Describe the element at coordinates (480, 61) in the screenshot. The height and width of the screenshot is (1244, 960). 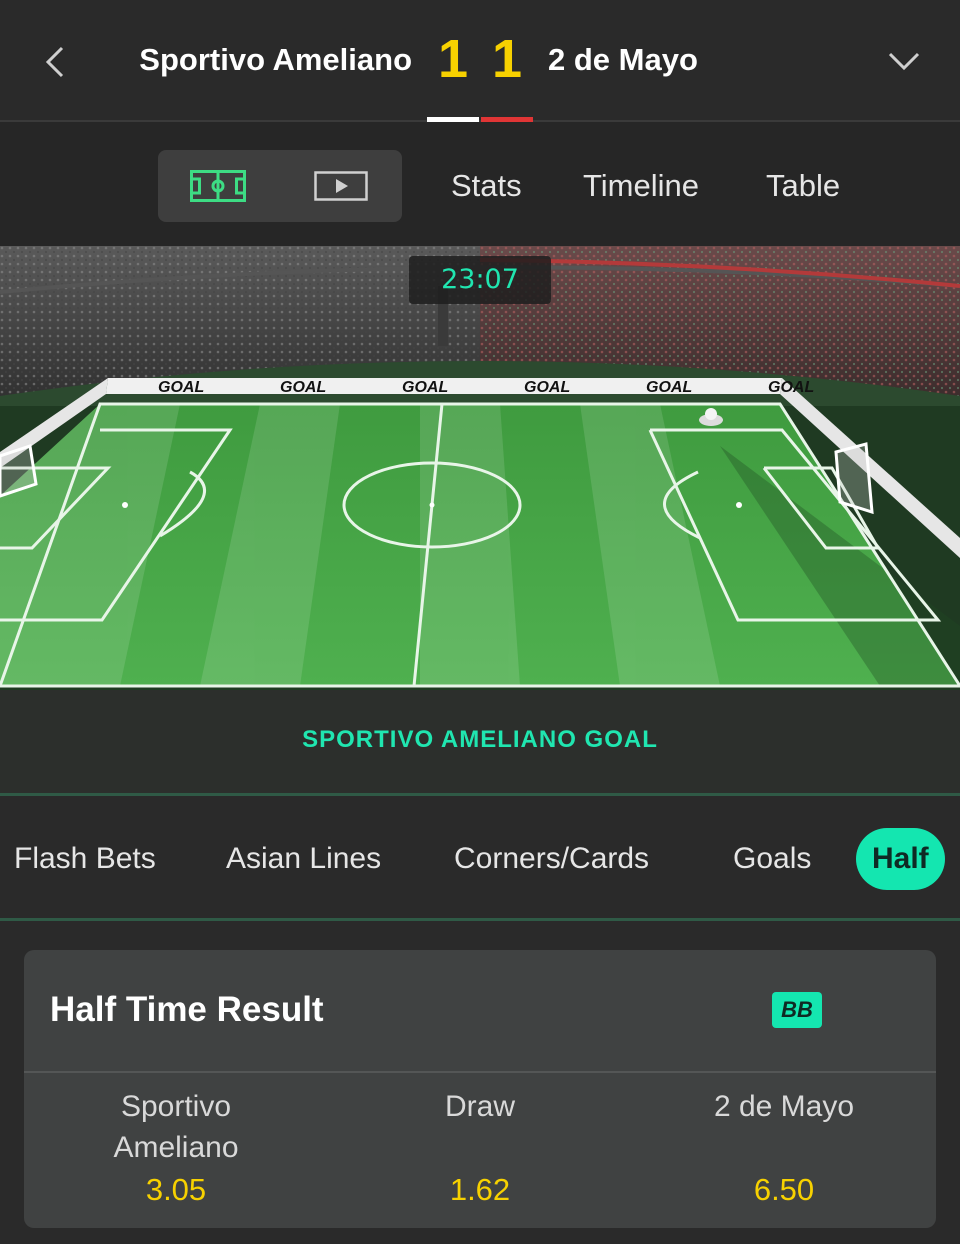
I see `match-header: Sportivo Ameliano 1 1 2 de Mayo` at that location.